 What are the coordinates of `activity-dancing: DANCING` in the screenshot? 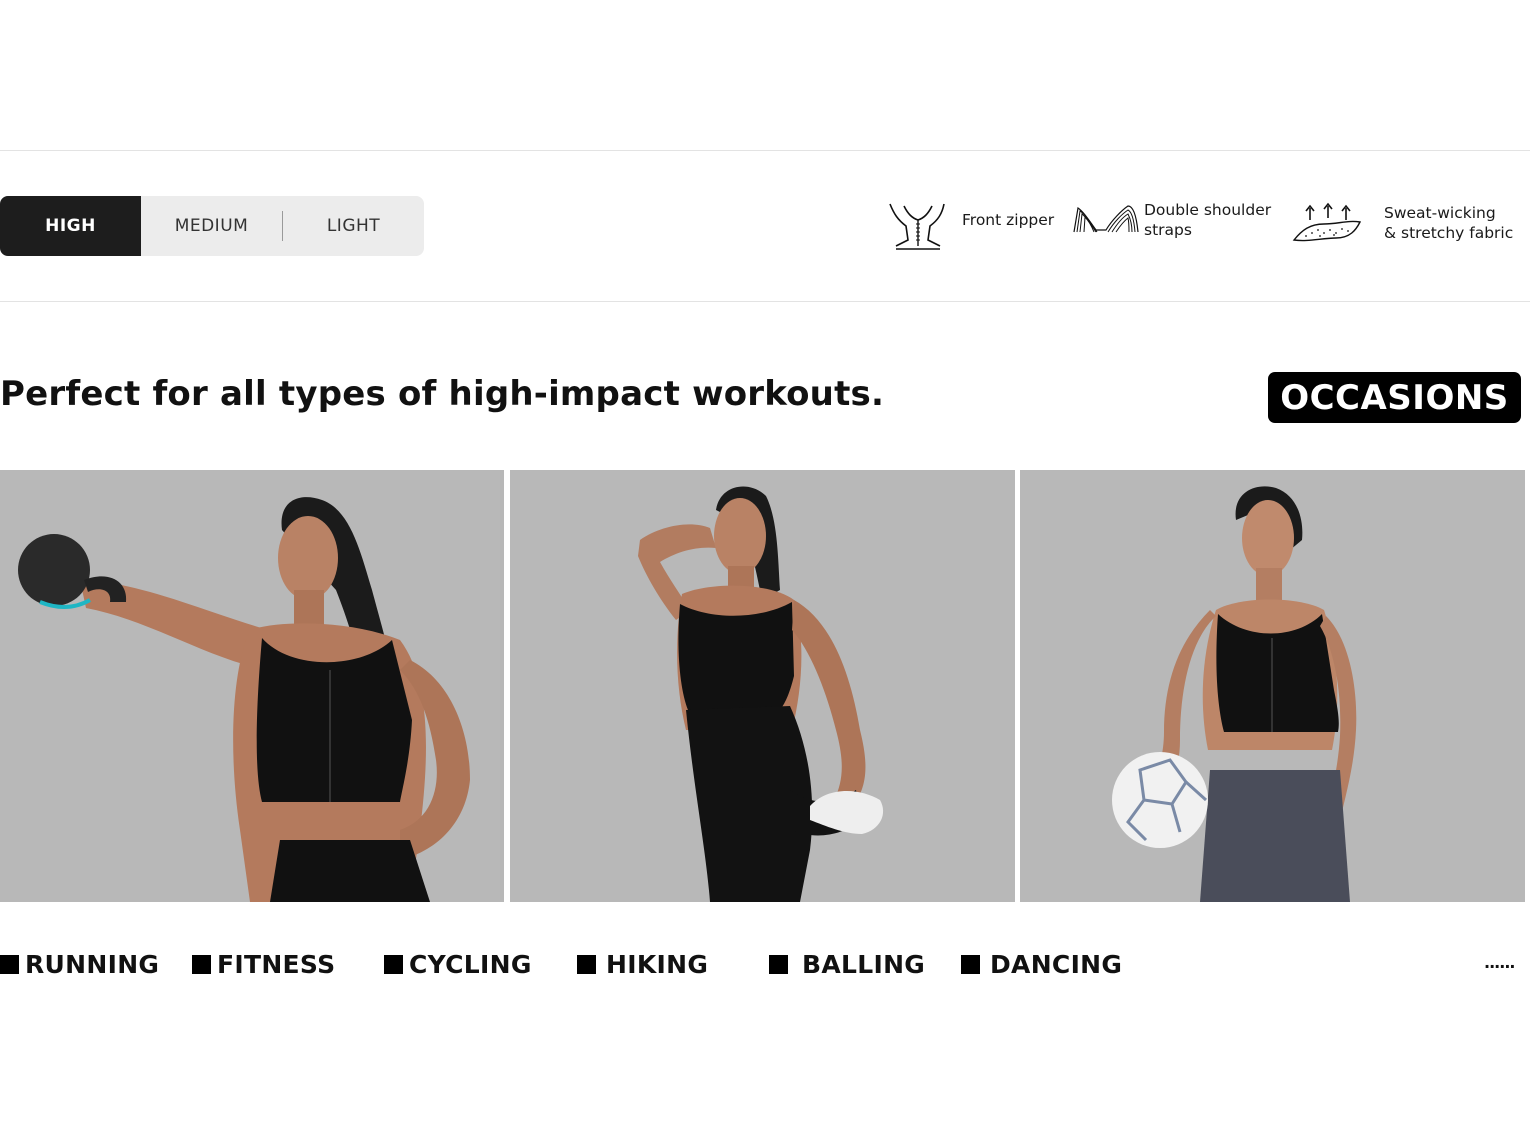 It's located at (1041, 964).